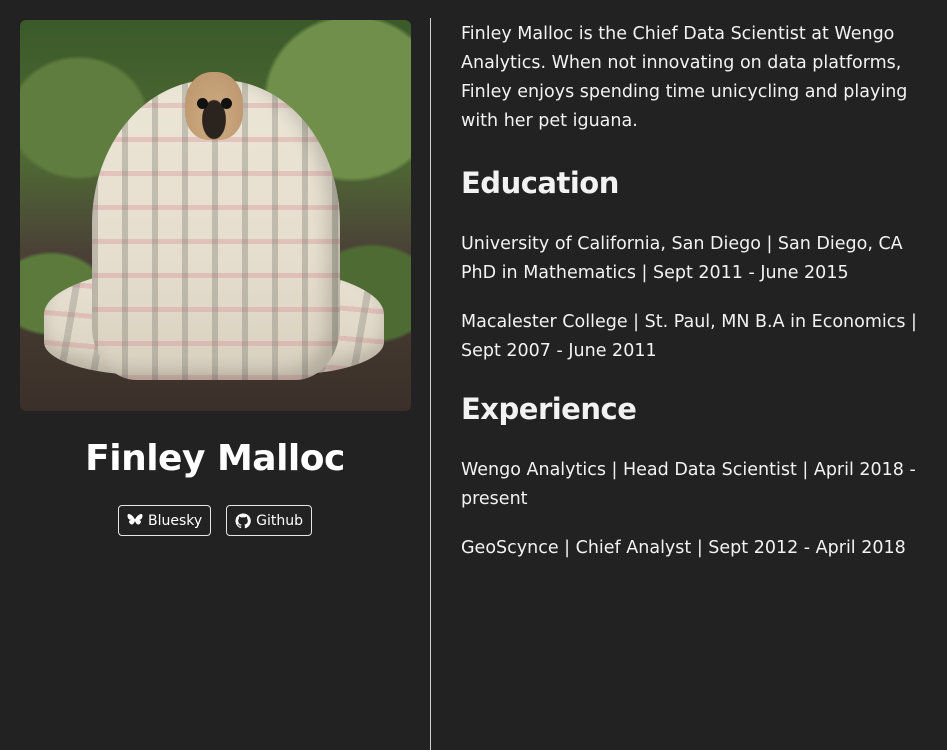 The height and width of the screenshot is (750, 947). What do you see at coordinates (175, 520) in the screenshot?
I see `bluesky-link-label: Bluesky` at bounding box center [175, 520].